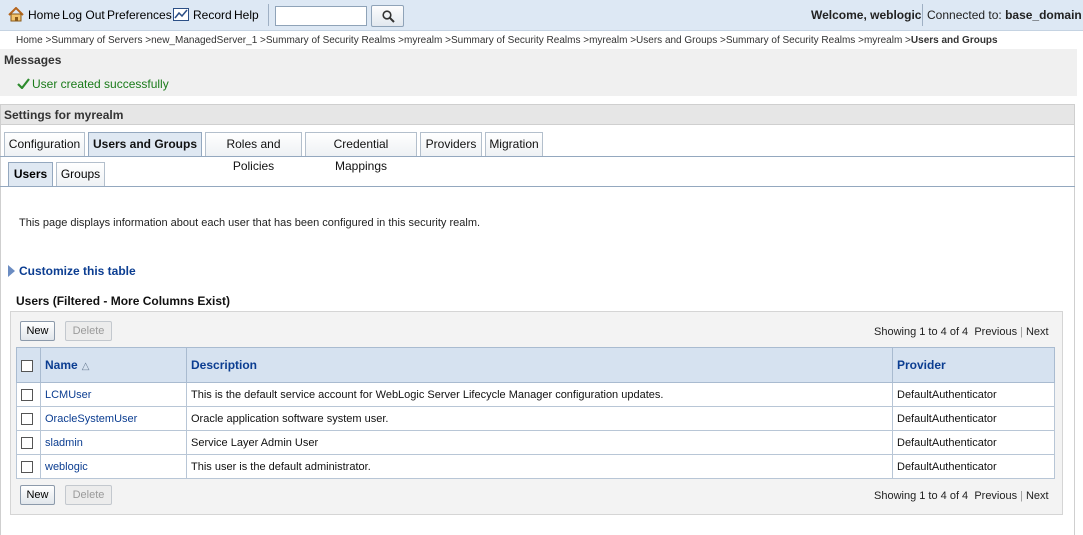 This screenshot has height=535, width=1083. Describe the element at coordinates (537, 186) in the screenshot. I see `subtab-divider` at that location.